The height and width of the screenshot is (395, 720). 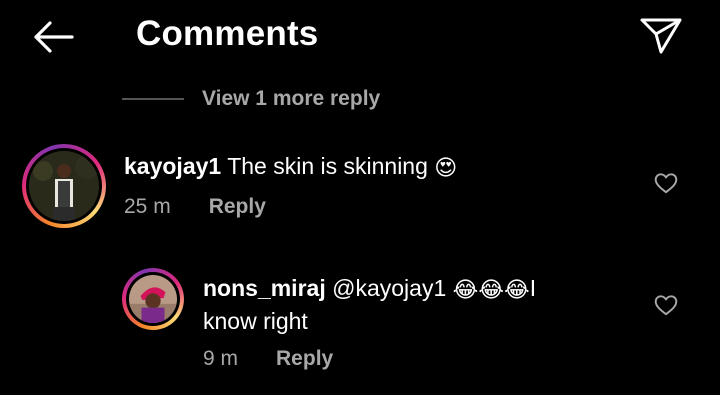 I want to click on comment-body: kayojay1 The skin is skinning 😍, so click(x=290, y=167).